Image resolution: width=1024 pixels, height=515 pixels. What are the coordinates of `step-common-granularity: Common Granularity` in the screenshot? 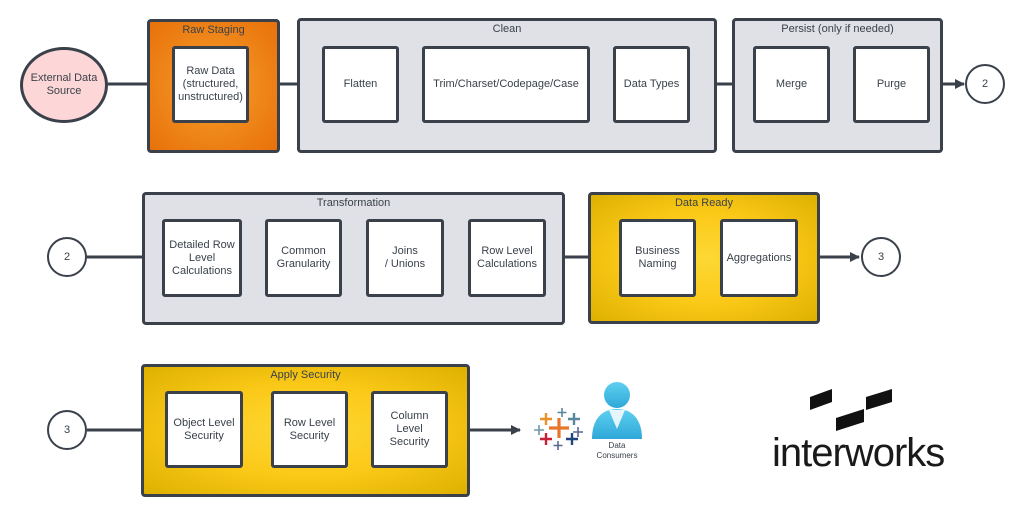 It's located at (303, 258).